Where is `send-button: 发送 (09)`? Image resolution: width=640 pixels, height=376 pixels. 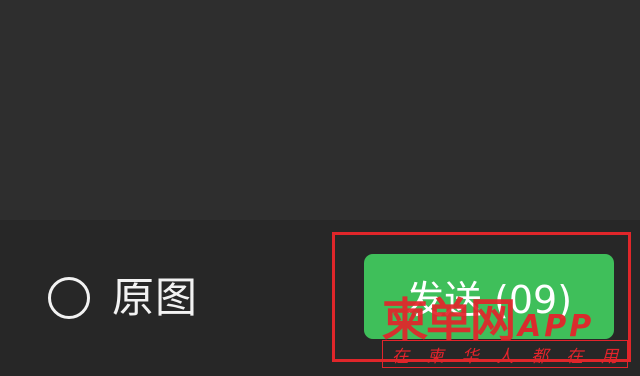 send-button: 发送 (09) is located at coordinates (489, 296).